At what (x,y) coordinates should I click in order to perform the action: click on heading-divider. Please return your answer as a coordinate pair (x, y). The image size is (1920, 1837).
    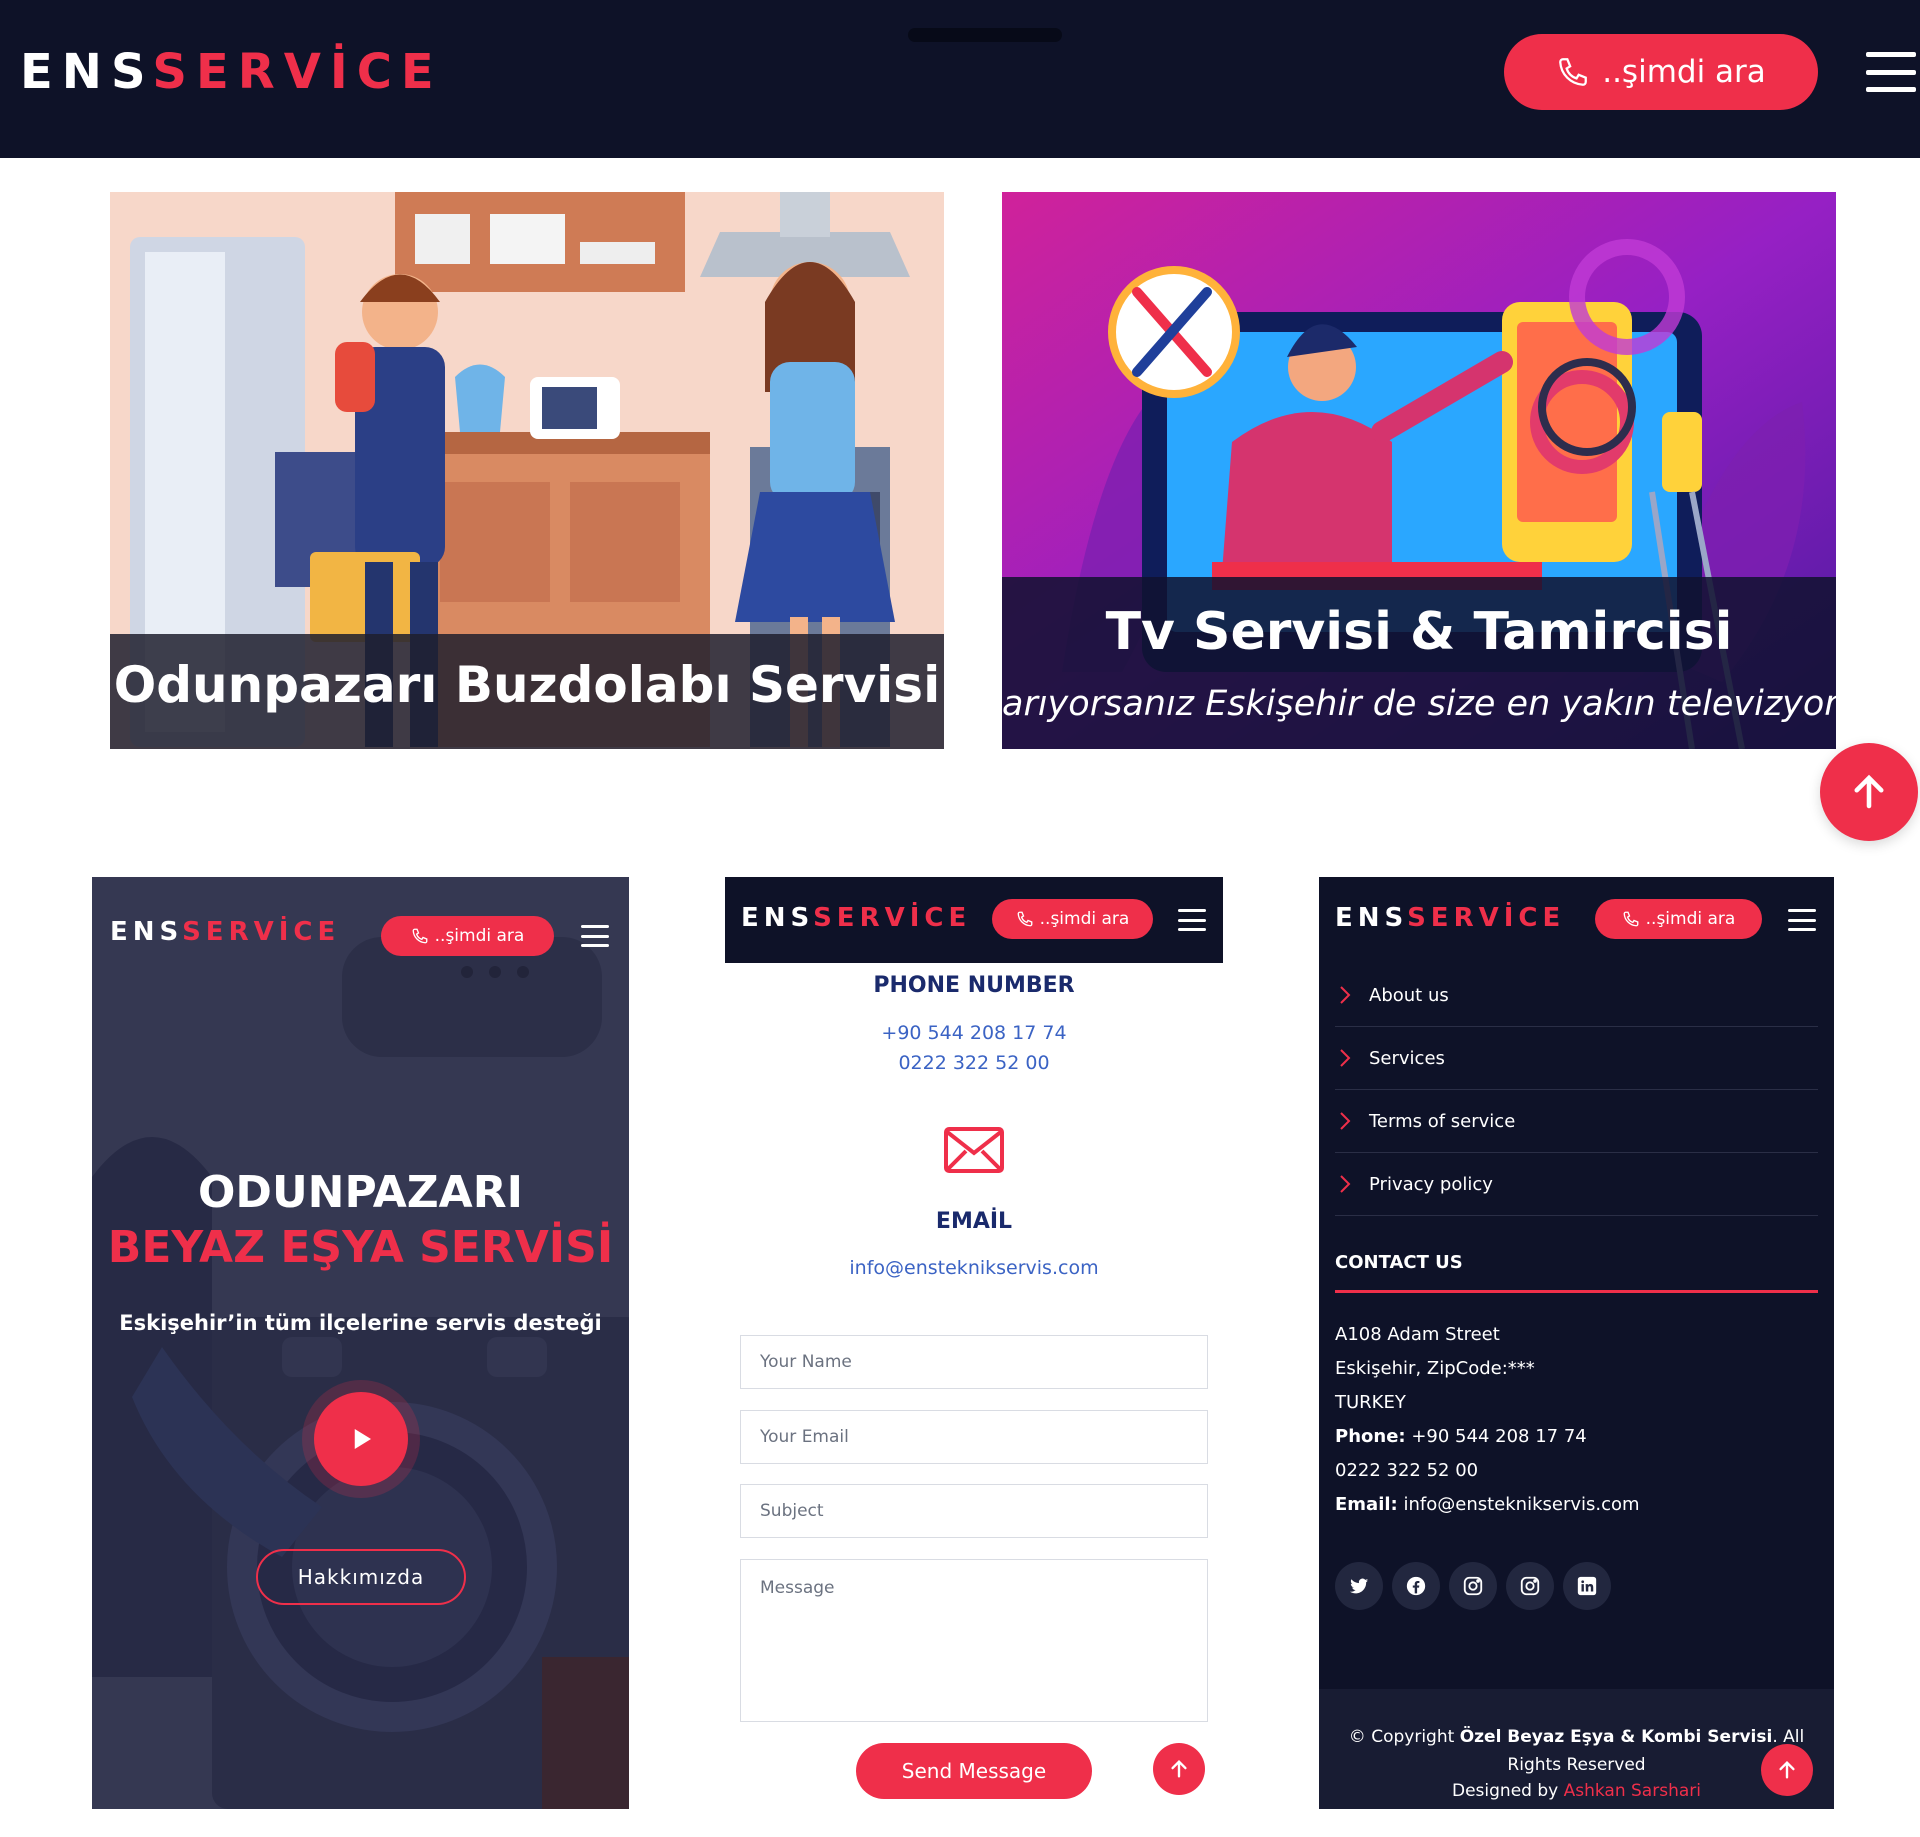
    Looking at the image, I should click on (1576, 1291).